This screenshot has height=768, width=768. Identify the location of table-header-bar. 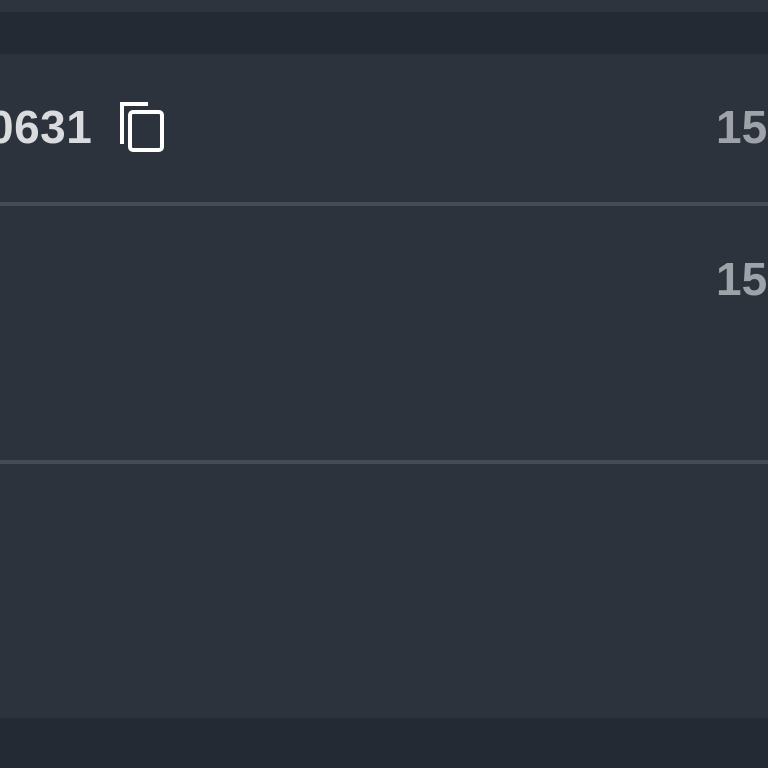
(384, 33).